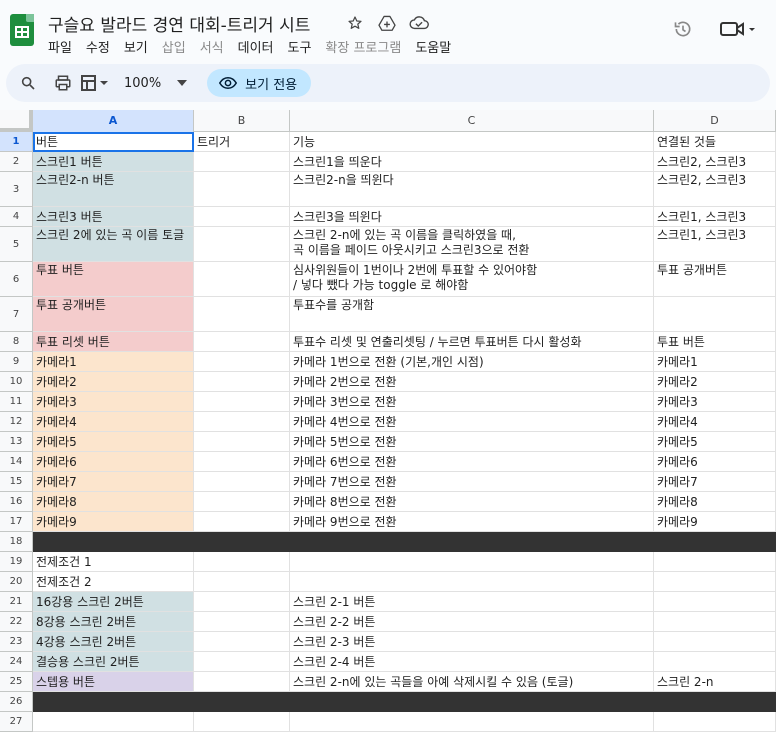 The width and height of the screenshot is (776, 738). I want to click on cell-a18, so click(113, 542).